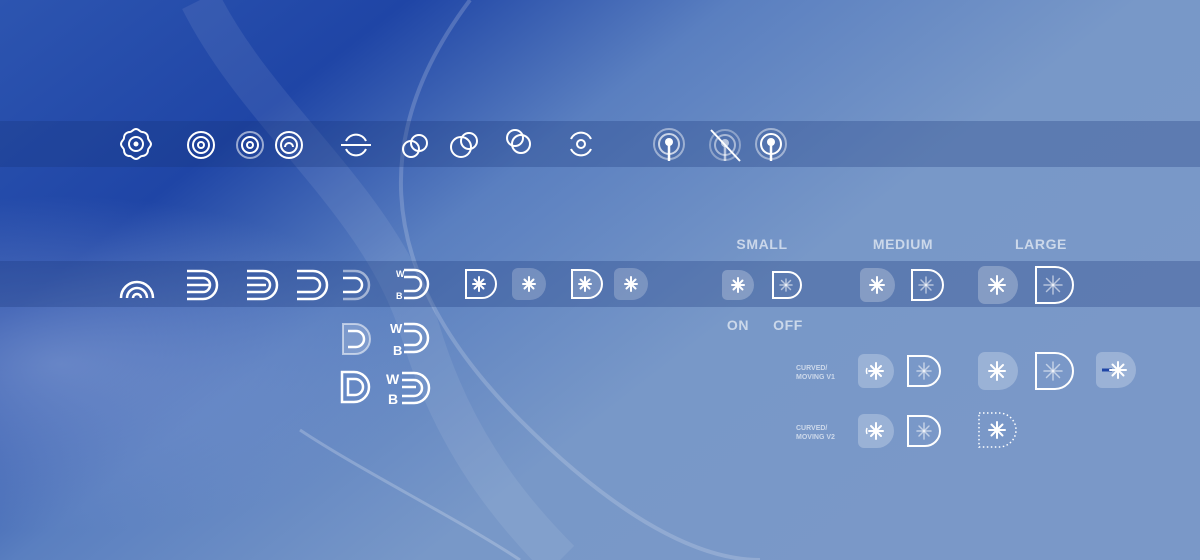  Describe the element at coordinates (815, 433) in the screenshot. I see `curved-v2-label: CURVED/ MOVING V2` at that location.